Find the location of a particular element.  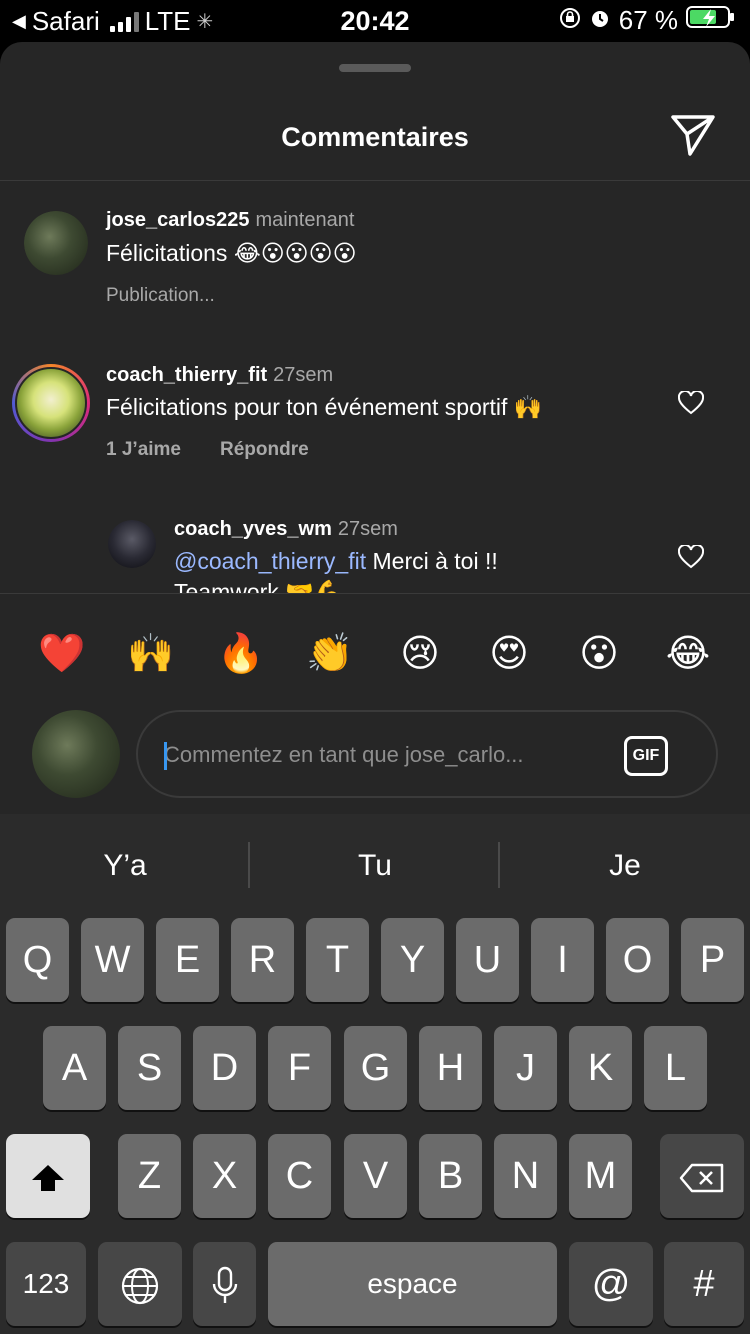

at-key: @ is located at coordinates (611, 1284).